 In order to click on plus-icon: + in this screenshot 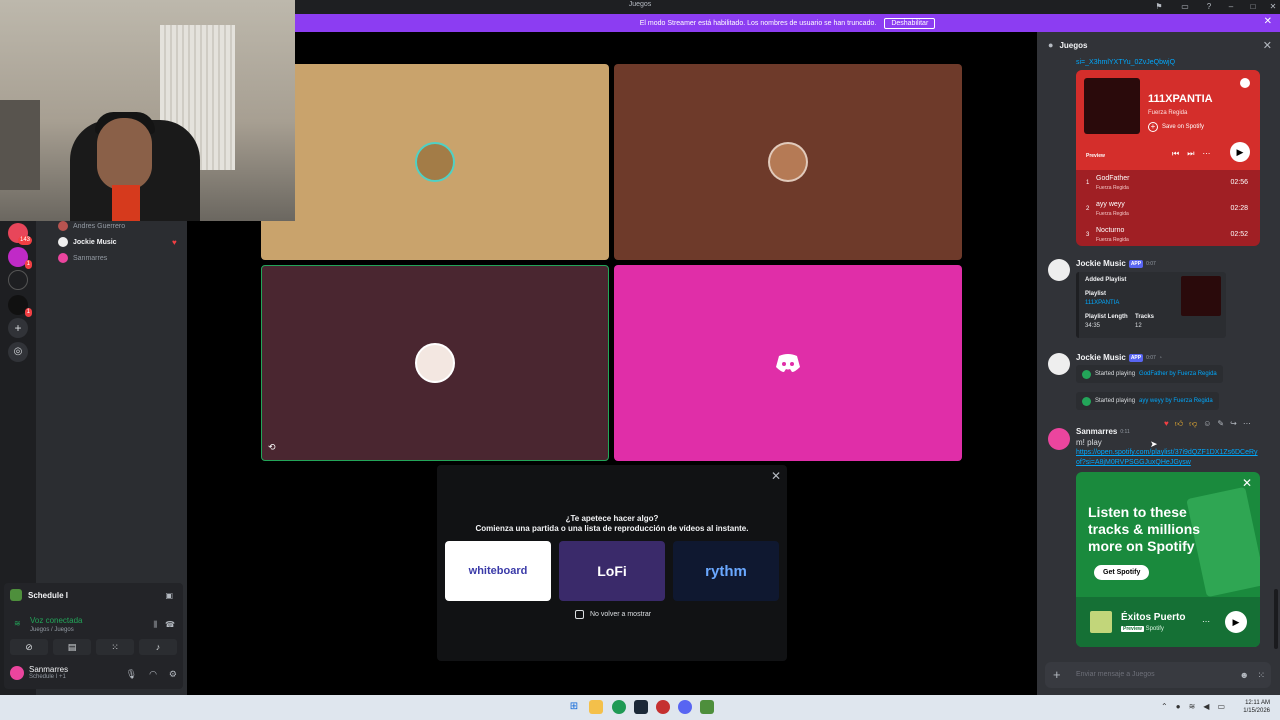, I will do `click(1057, 674)`.